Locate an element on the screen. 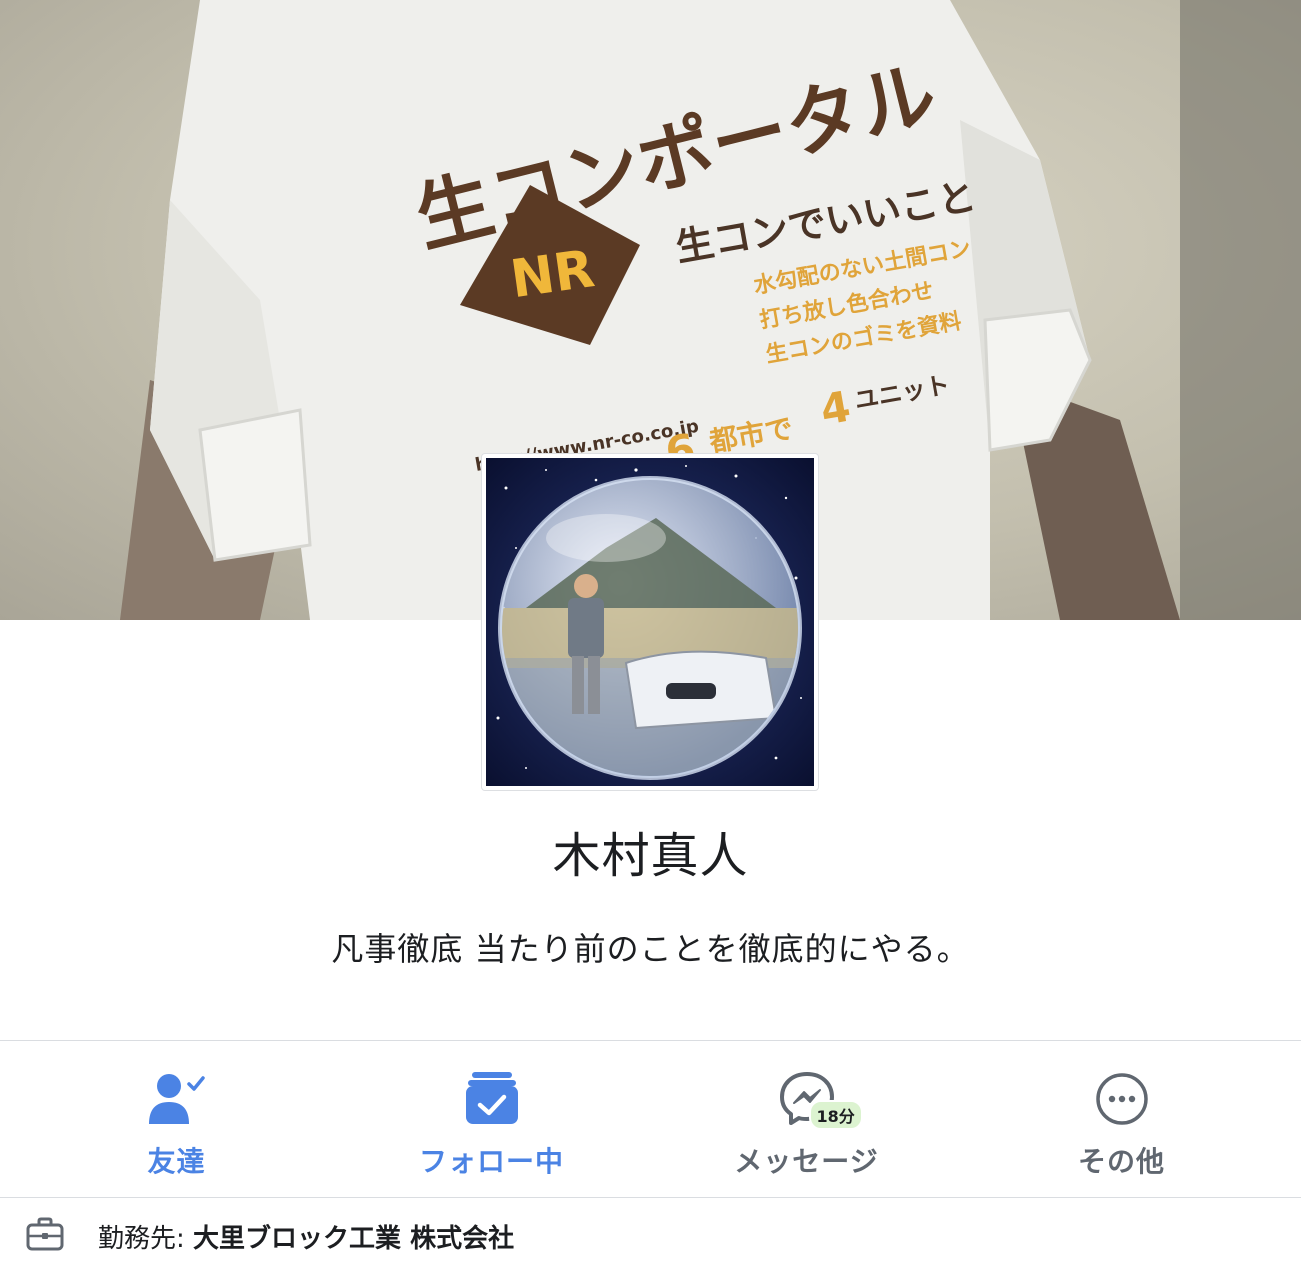 This screenshot has height=1270, width=1301. messenger-icon: 18分 is located at coordinates (821, 1095).